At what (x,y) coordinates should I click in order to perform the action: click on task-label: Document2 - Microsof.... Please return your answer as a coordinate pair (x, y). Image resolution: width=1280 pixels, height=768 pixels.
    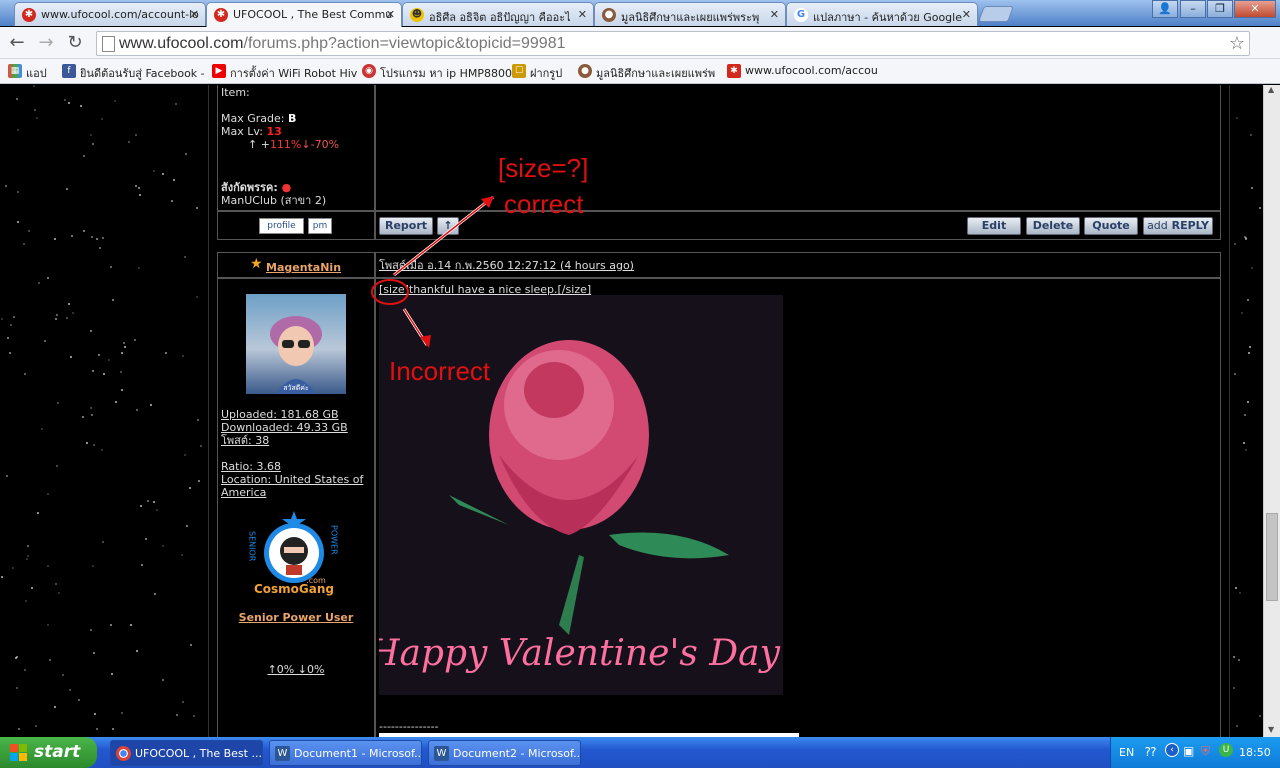
    Looking at the image, I should click on (517, 753).